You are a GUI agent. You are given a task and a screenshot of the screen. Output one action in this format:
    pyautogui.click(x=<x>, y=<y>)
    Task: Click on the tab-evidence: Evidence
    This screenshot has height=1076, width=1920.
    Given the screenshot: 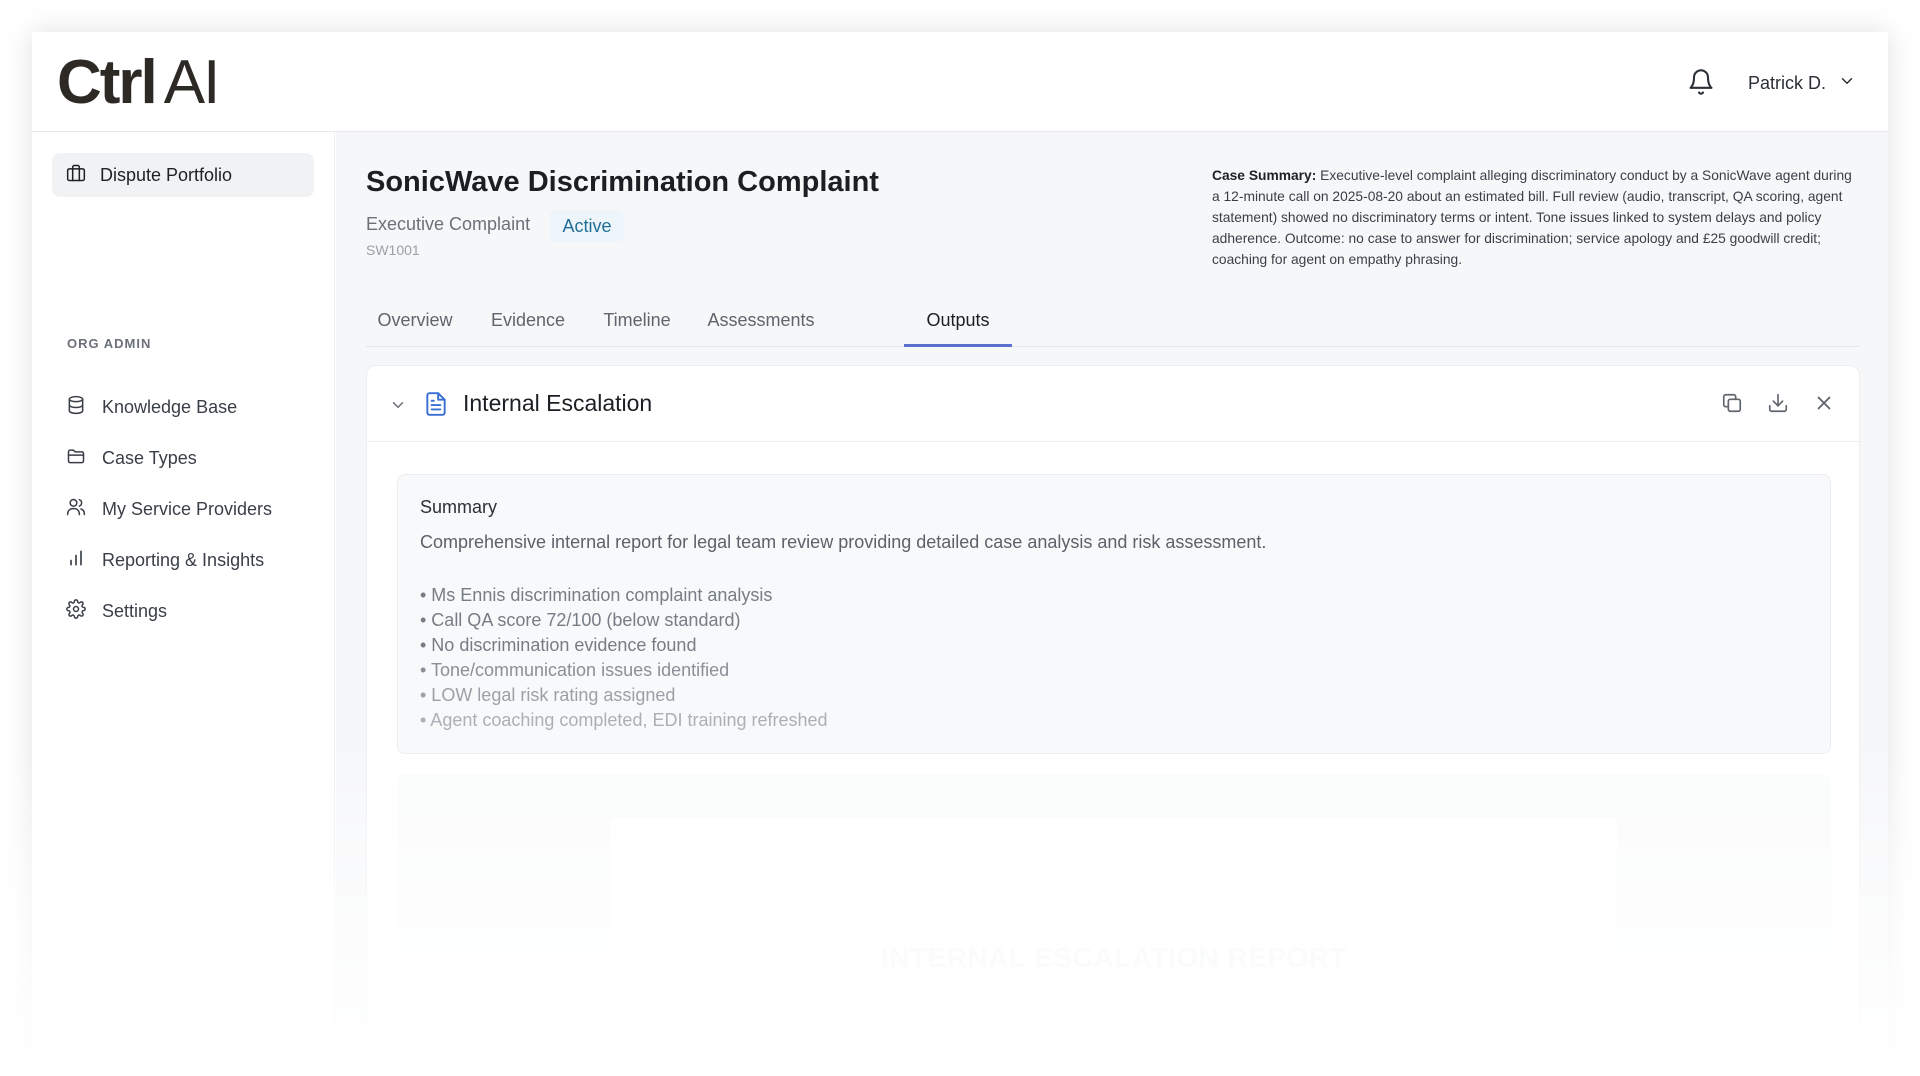 What is the action you would take?
    pyautogui.click(x=528, y=322)
    